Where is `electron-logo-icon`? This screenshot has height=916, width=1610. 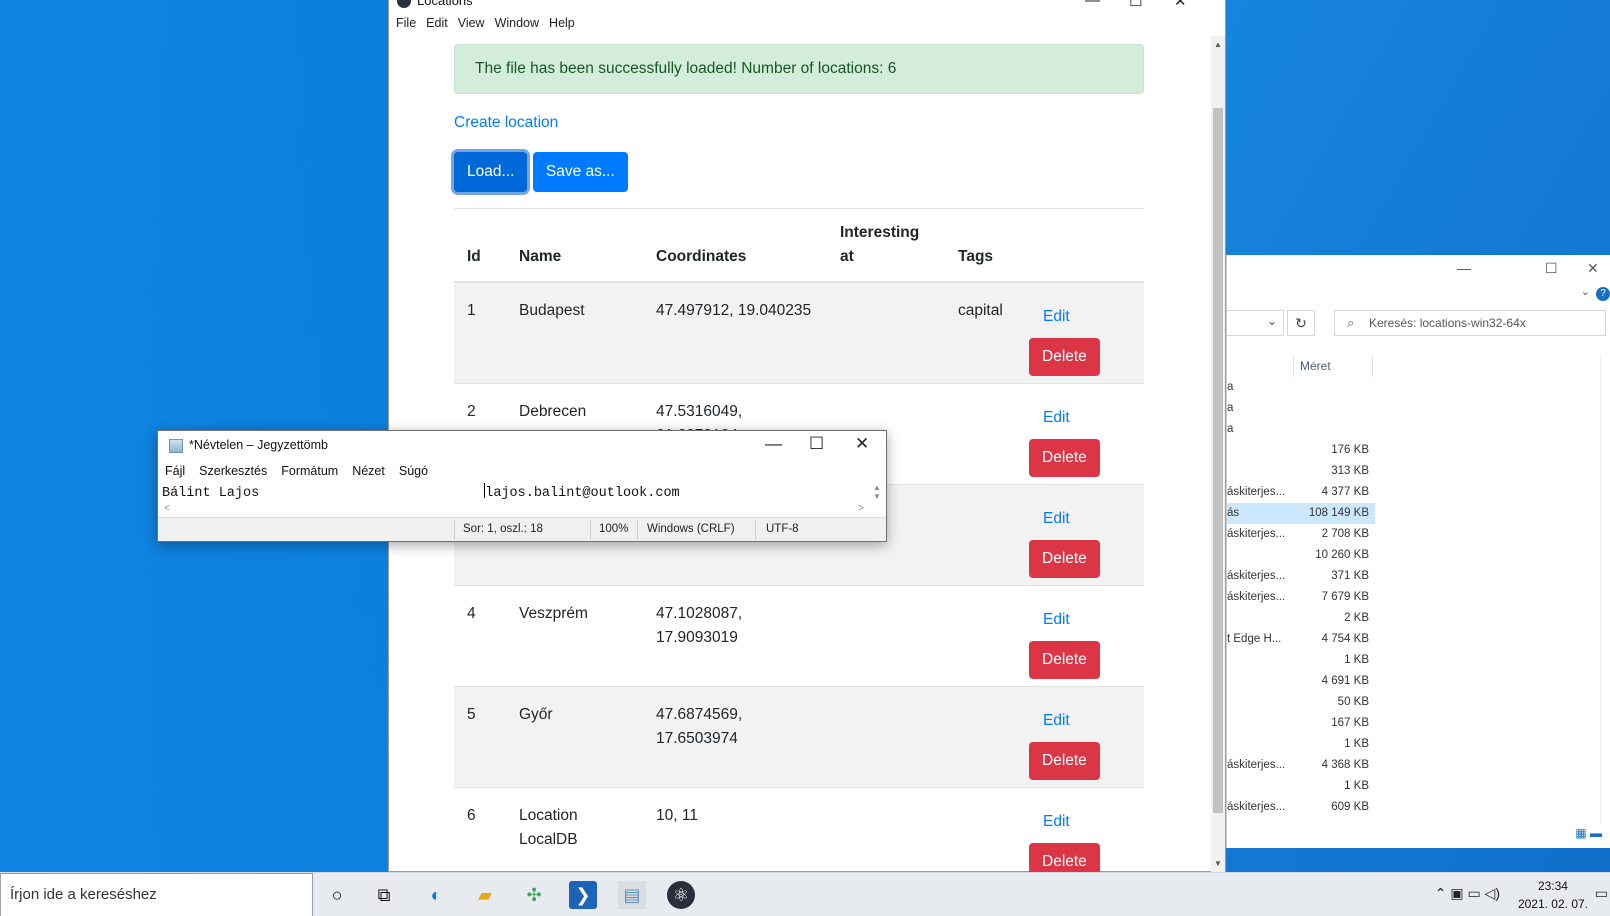
electron-logo-icon is located at coordinates (404, 4).